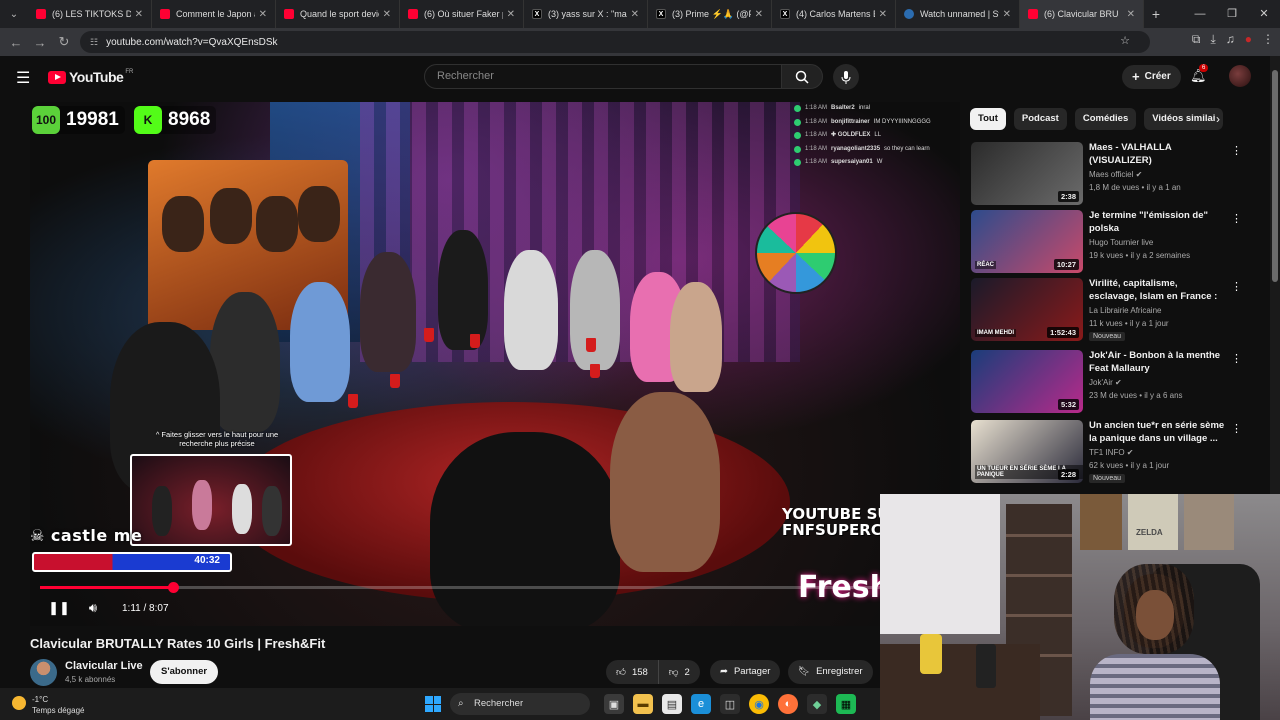  I want to click on kick-score-counter: K 8968, so click(175, 120).